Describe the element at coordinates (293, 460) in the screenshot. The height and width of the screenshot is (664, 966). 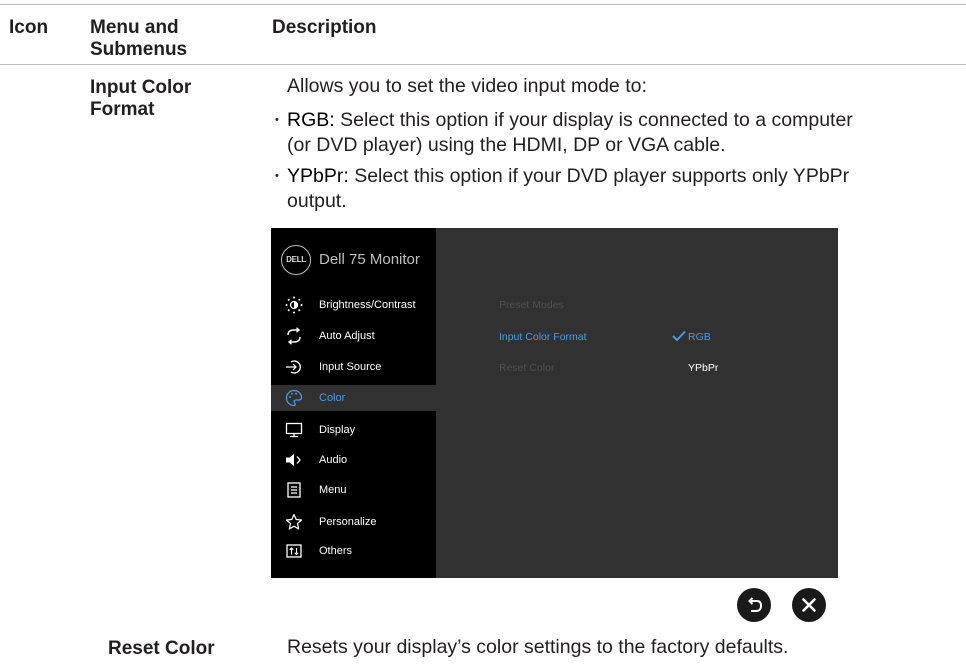
I see `speaker-icon` at that location.